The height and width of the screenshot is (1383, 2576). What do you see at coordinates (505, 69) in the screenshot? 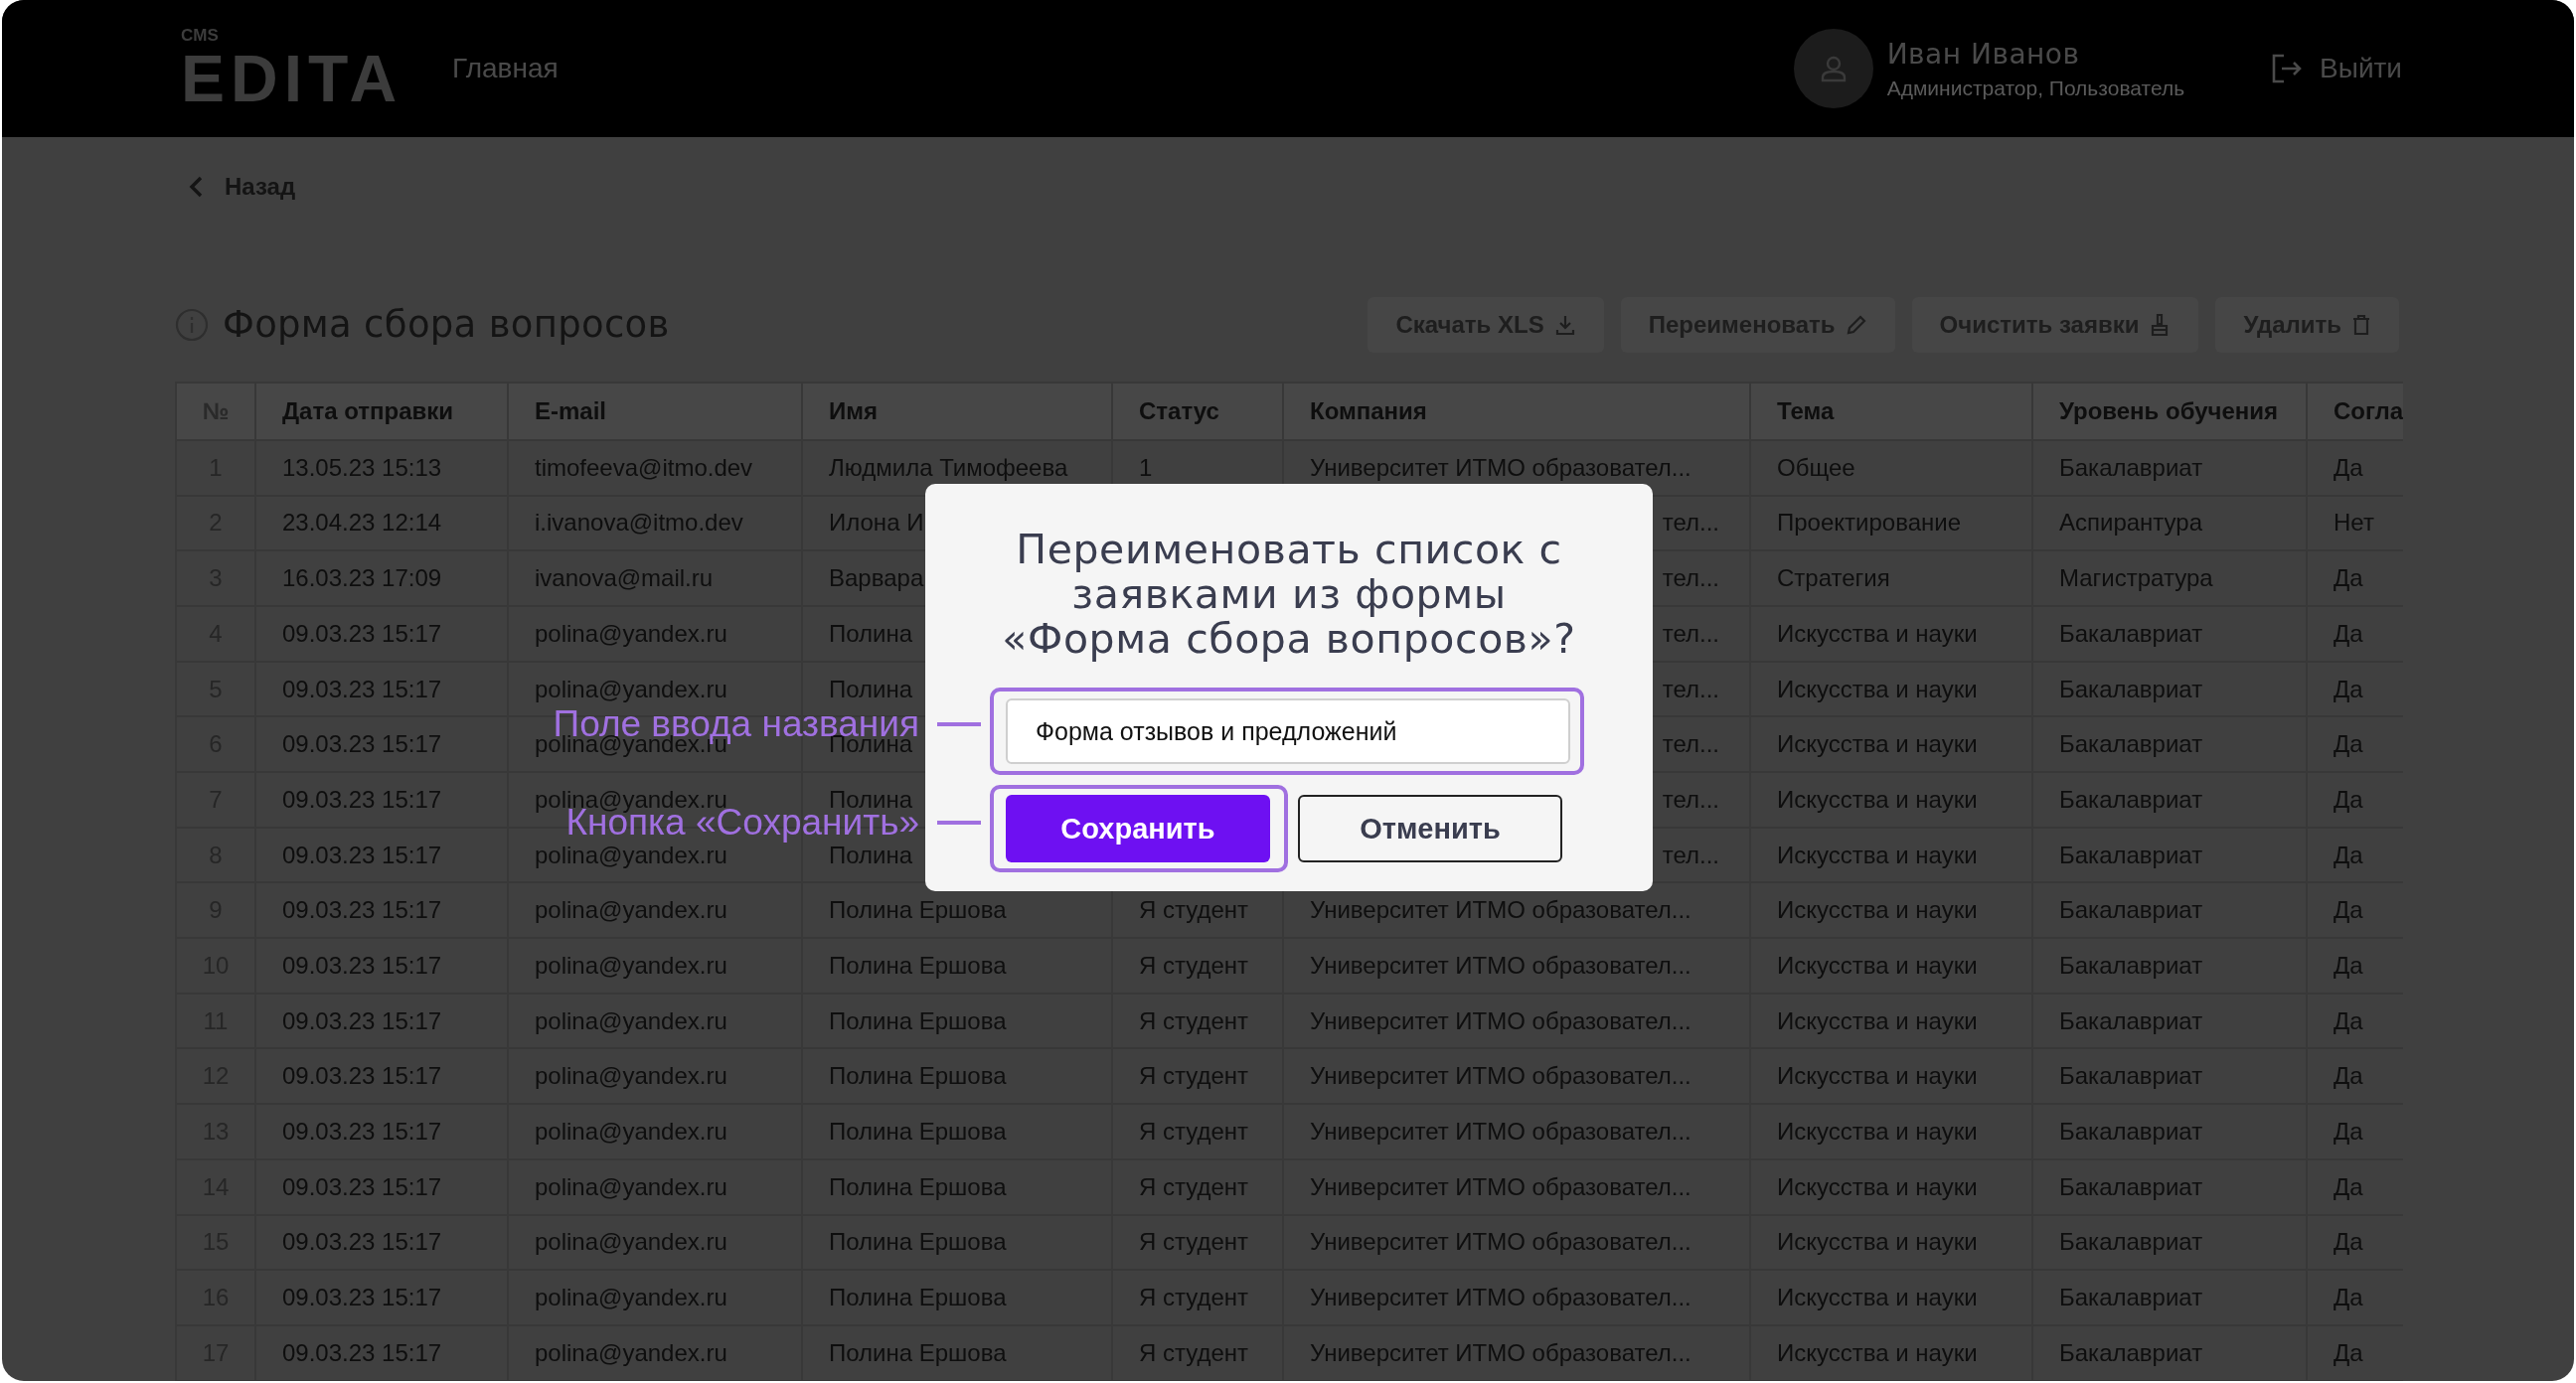
I see `nav-link: Главная` at bounding box center [505, 69].